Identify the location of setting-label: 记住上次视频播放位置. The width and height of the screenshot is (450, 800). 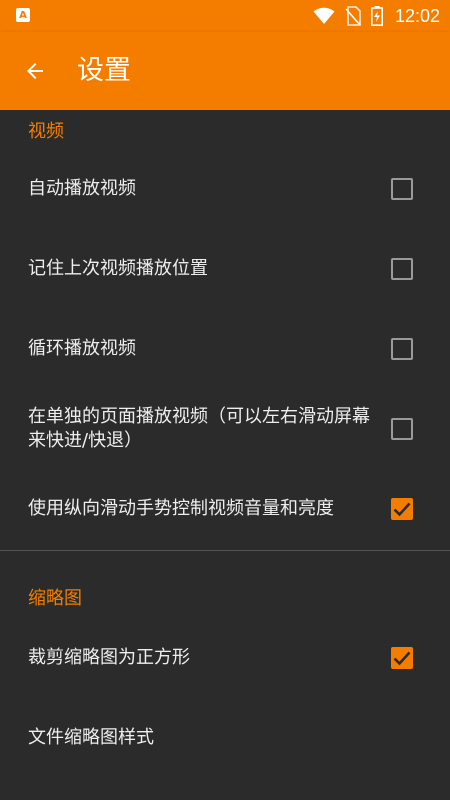
(118, 268).